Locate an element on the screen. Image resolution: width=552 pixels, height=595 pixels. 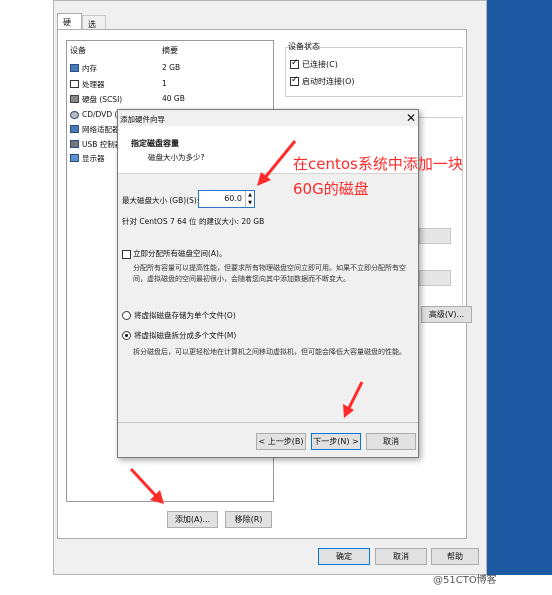
single-file-radio is located at coordinates (126, 315).